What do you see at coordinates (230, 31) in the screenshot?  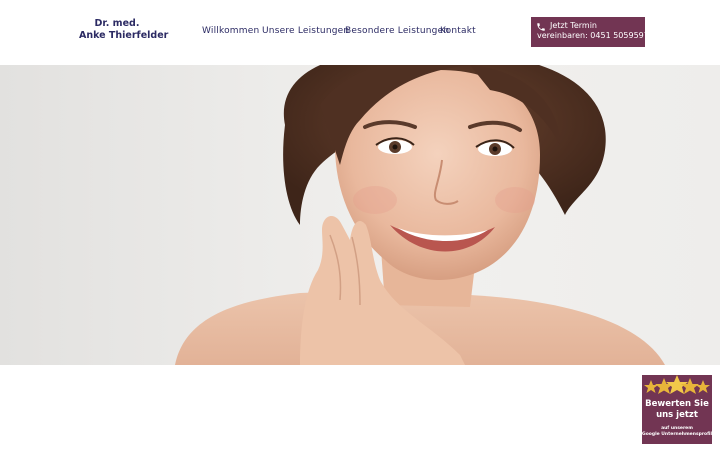 I see `nav-item-willkommen: Willkommen` at bounding box center [230, 31].